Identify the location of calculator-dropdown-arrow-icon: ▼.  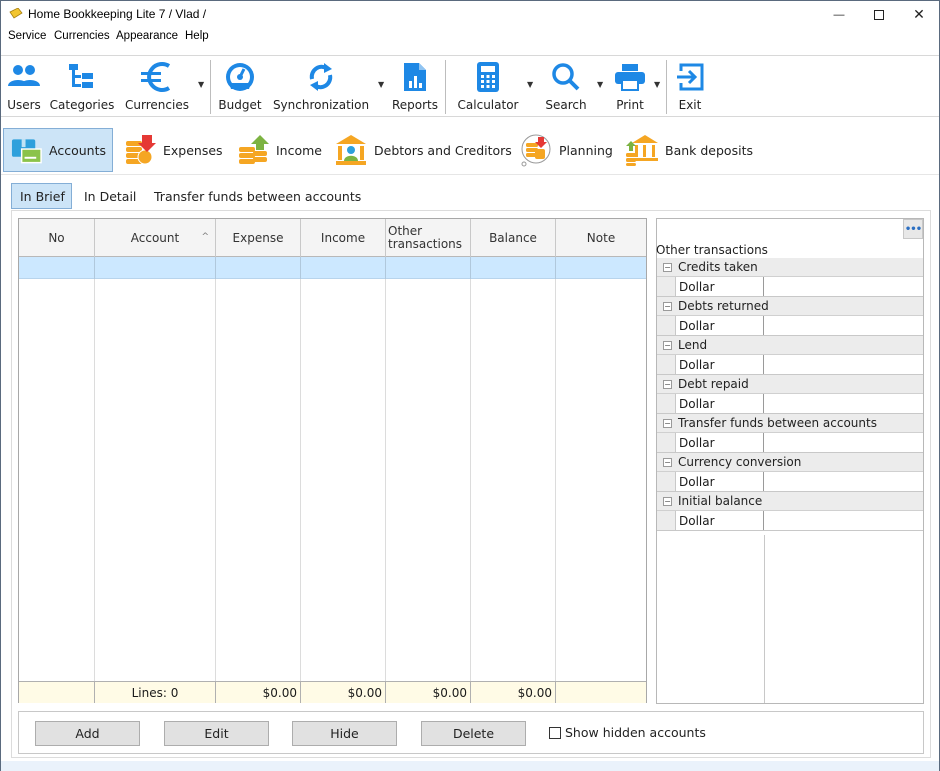
(531, 84).